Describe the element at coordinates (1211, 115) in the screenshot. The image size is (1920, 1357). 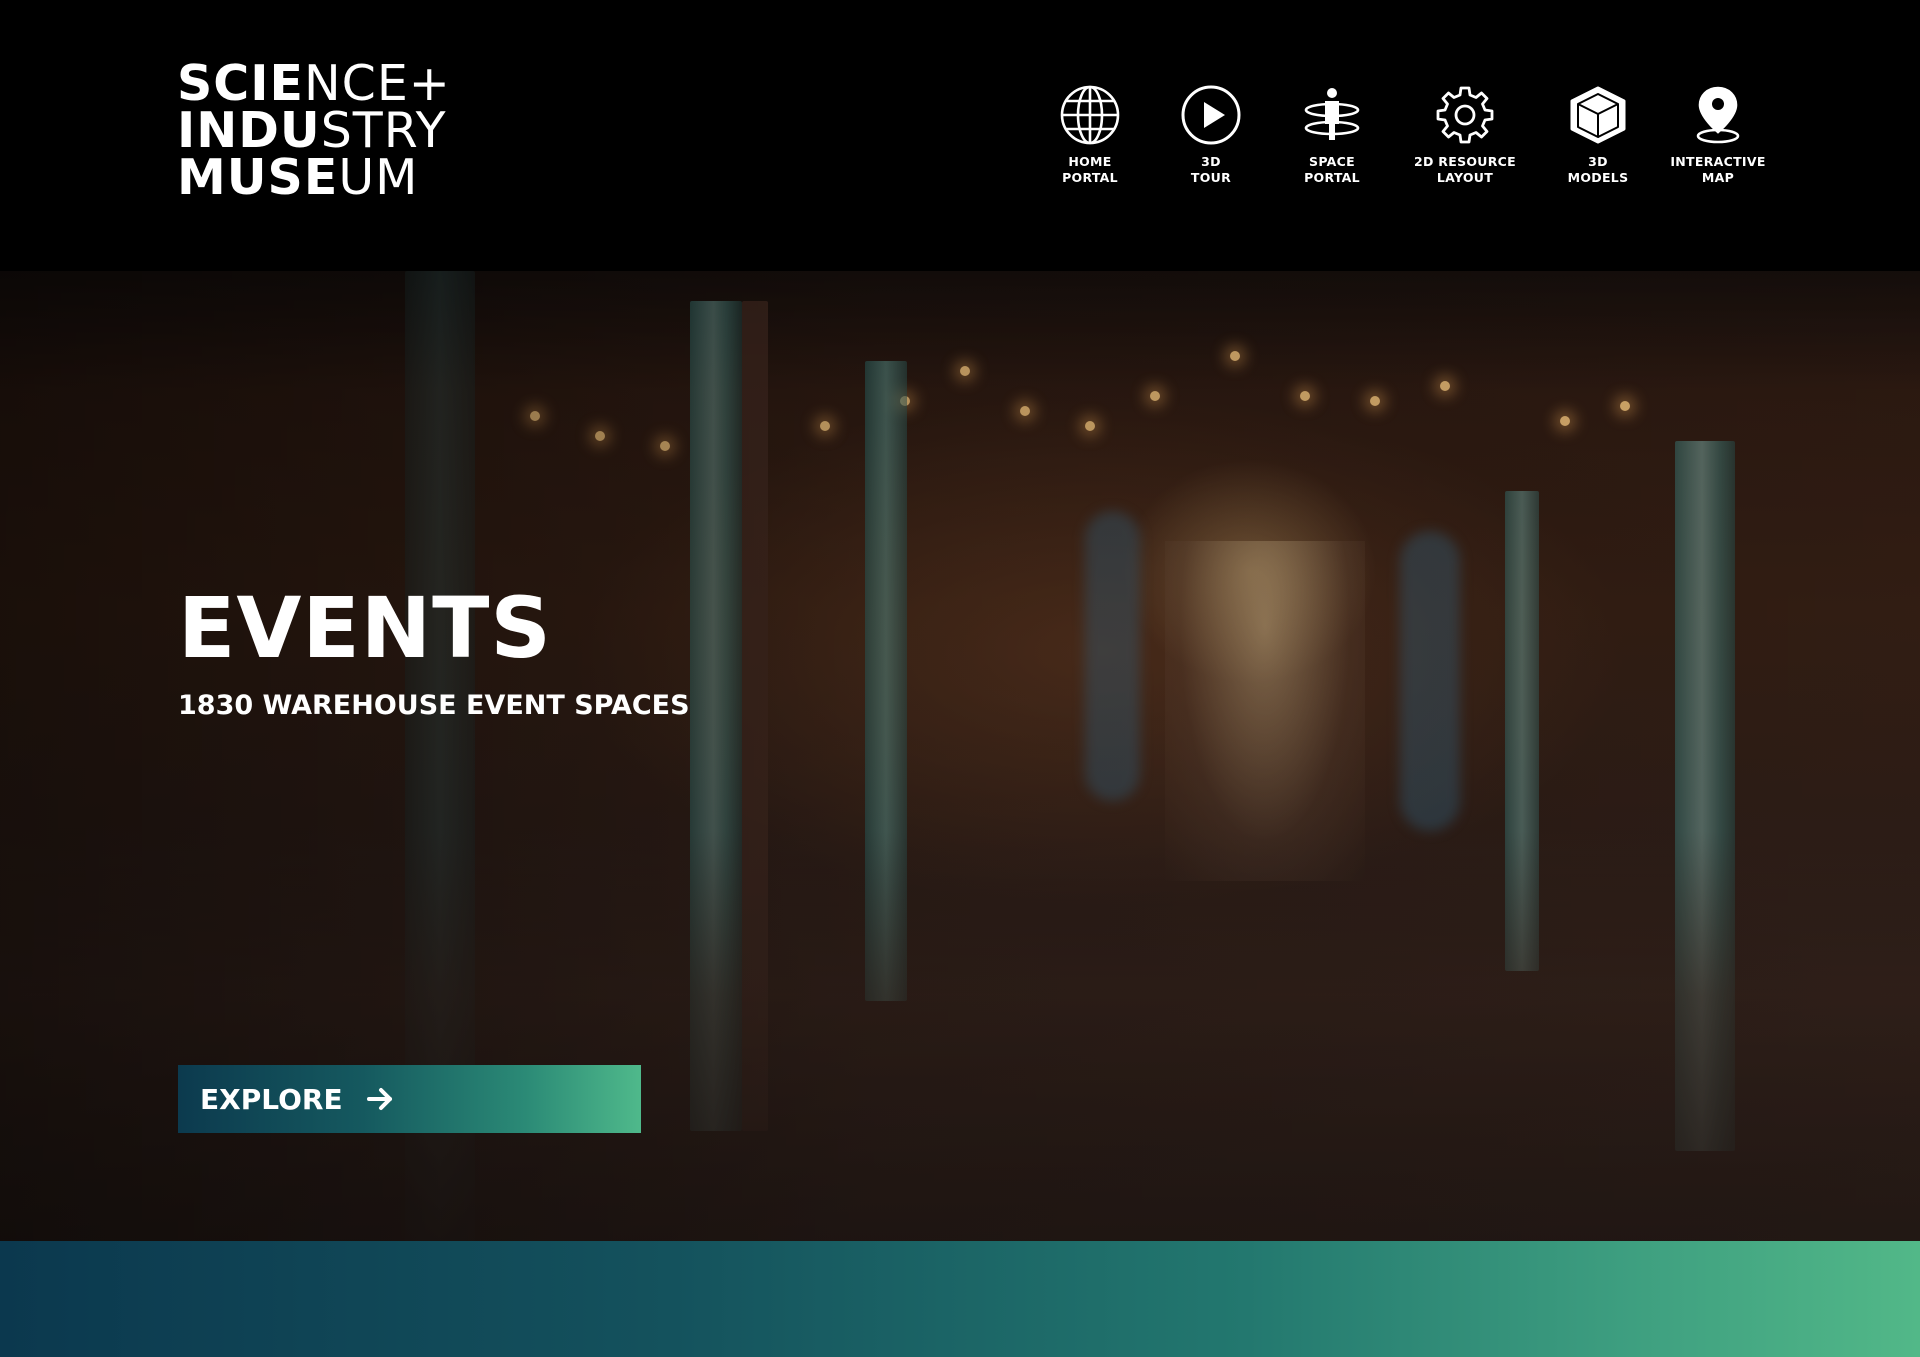
I see `play-icon` at that location.